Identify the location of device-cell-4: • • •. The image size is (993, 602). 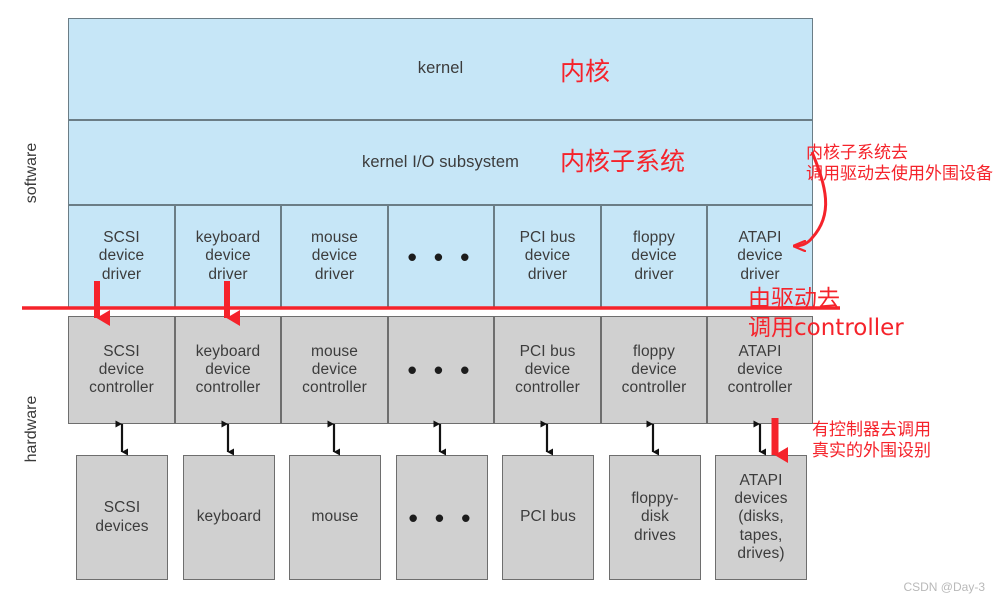
(442, 517).